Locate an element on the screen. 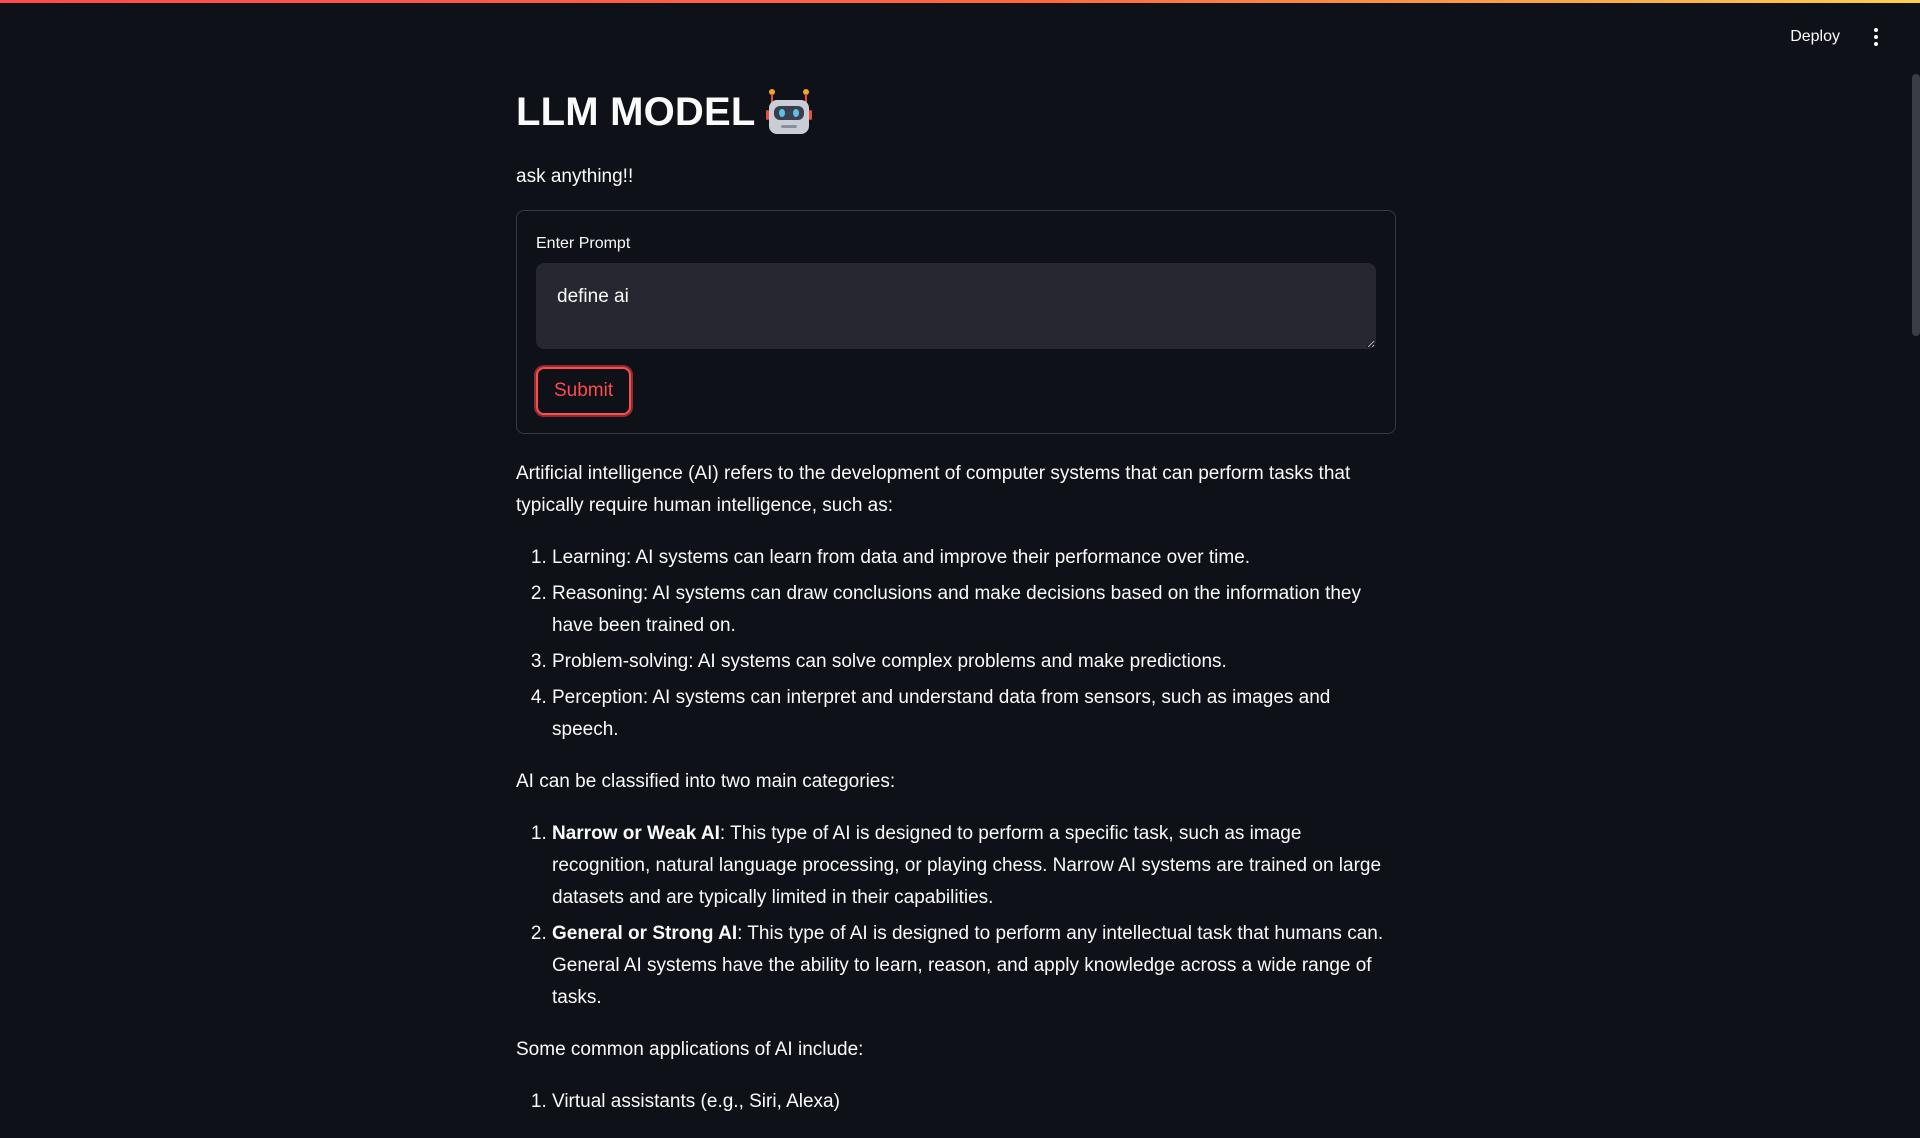  prompt-input: define ai is located at coordinates (956, 306).